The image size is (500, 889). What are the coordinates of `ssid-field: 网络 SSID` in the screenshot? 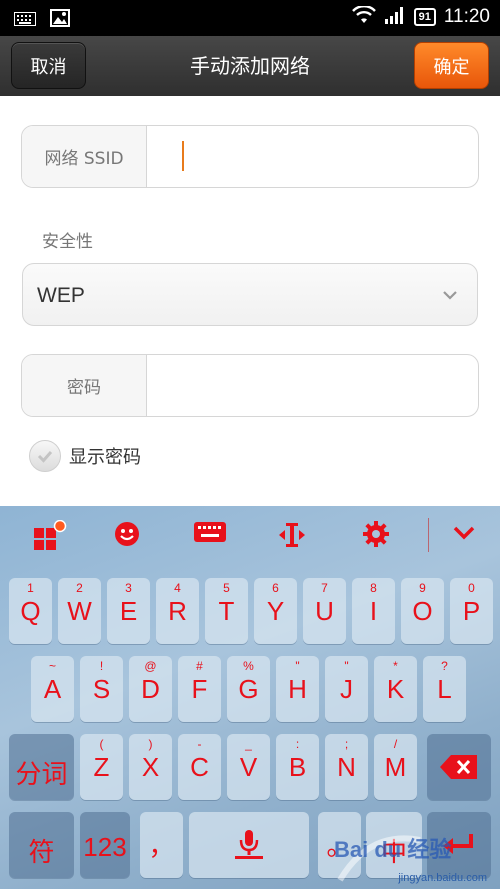 It's located at (250, 156).